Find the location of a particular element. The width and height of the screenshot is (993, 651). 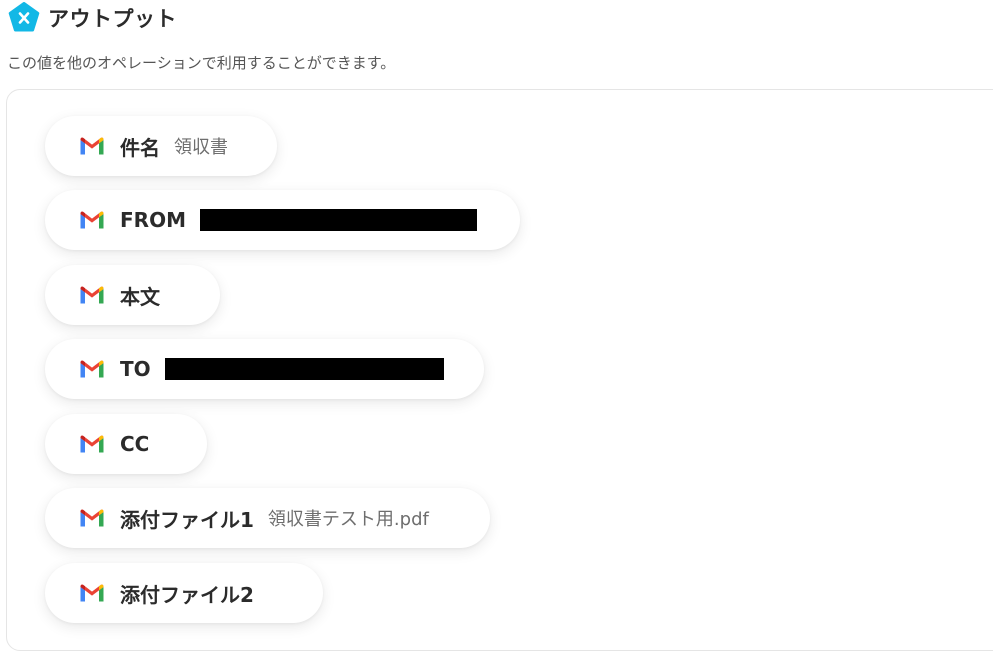

output-label: 添付ファイル1 is located at coordinates (187, 519).